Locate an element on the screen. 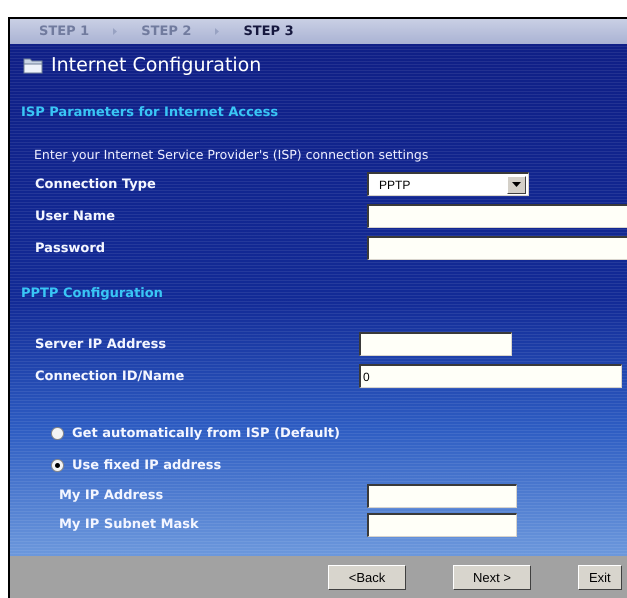  text-field: 0 is located at coordinates (490, 376).